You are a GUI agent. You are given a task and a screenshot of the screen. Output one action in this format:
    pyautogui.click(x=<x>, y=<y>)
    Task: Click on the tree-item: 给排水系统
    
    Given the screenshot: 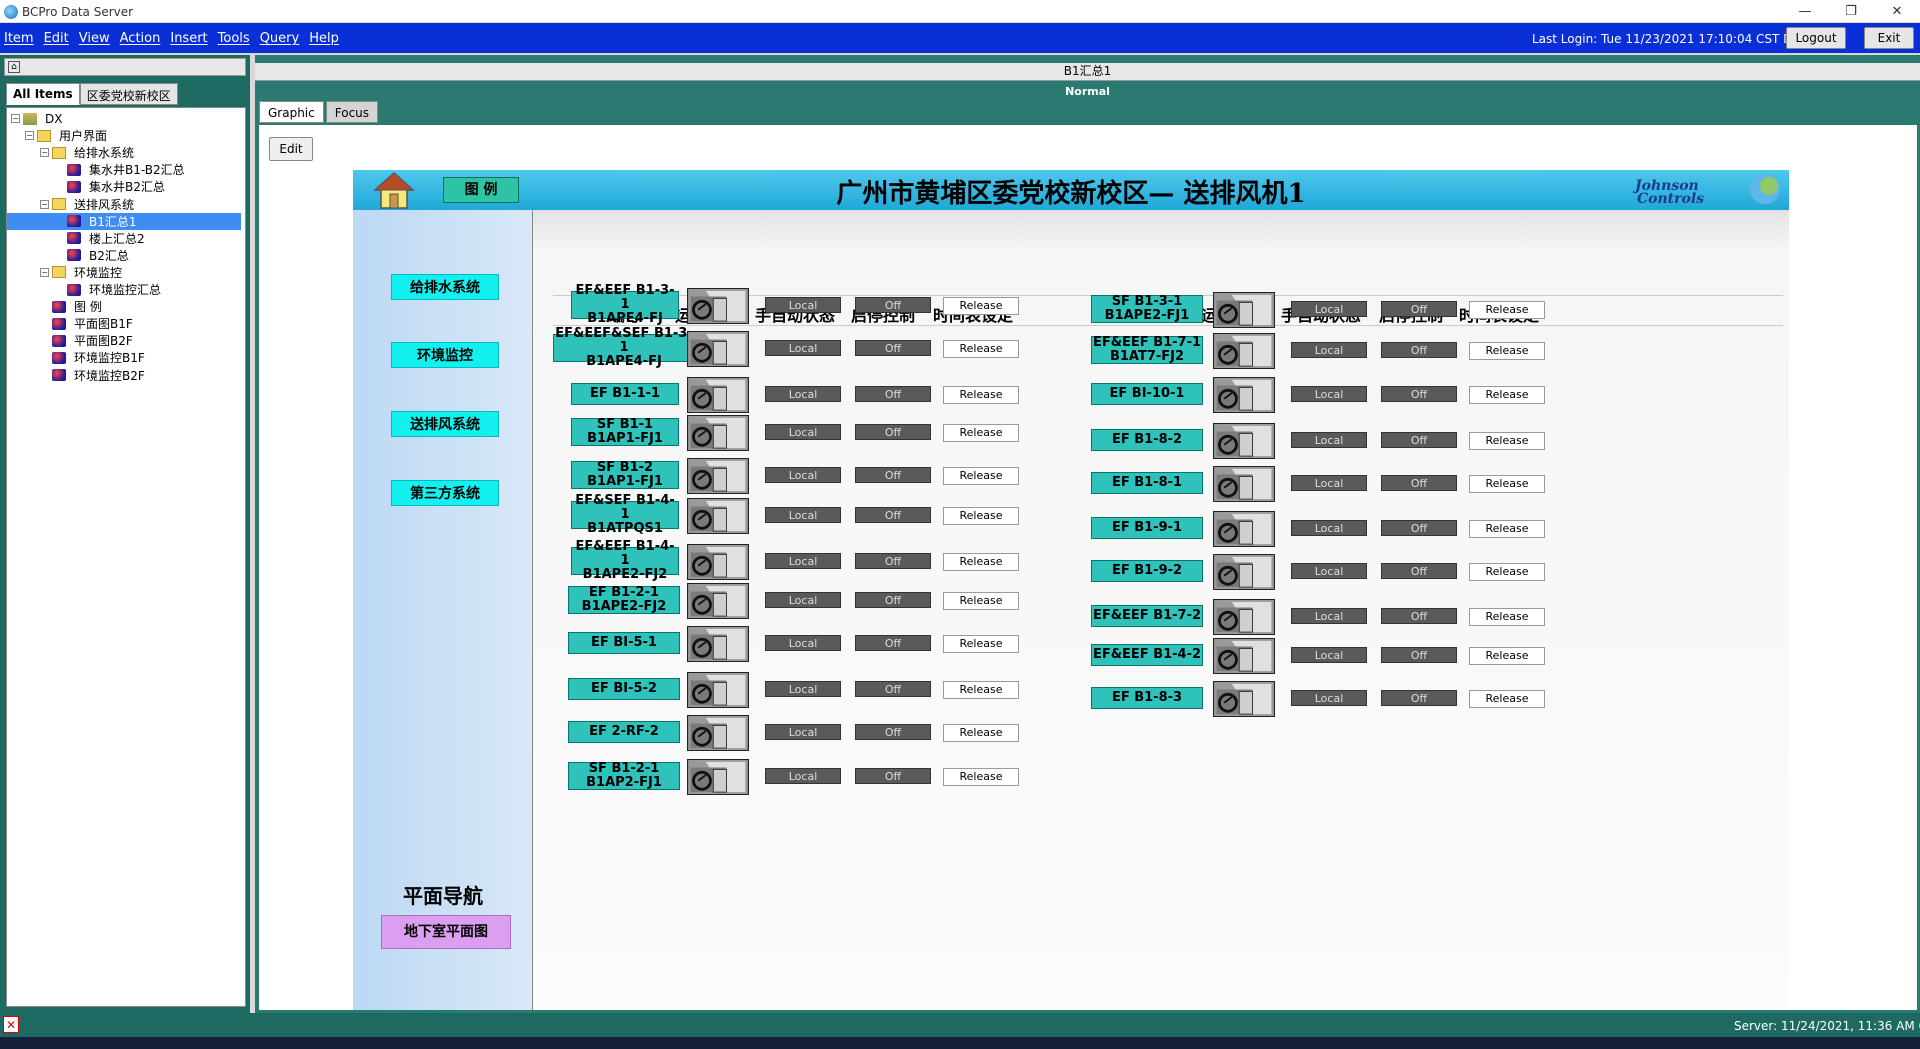 What is the action you would take?
    pyautogui.click(x=93, y=152)
    